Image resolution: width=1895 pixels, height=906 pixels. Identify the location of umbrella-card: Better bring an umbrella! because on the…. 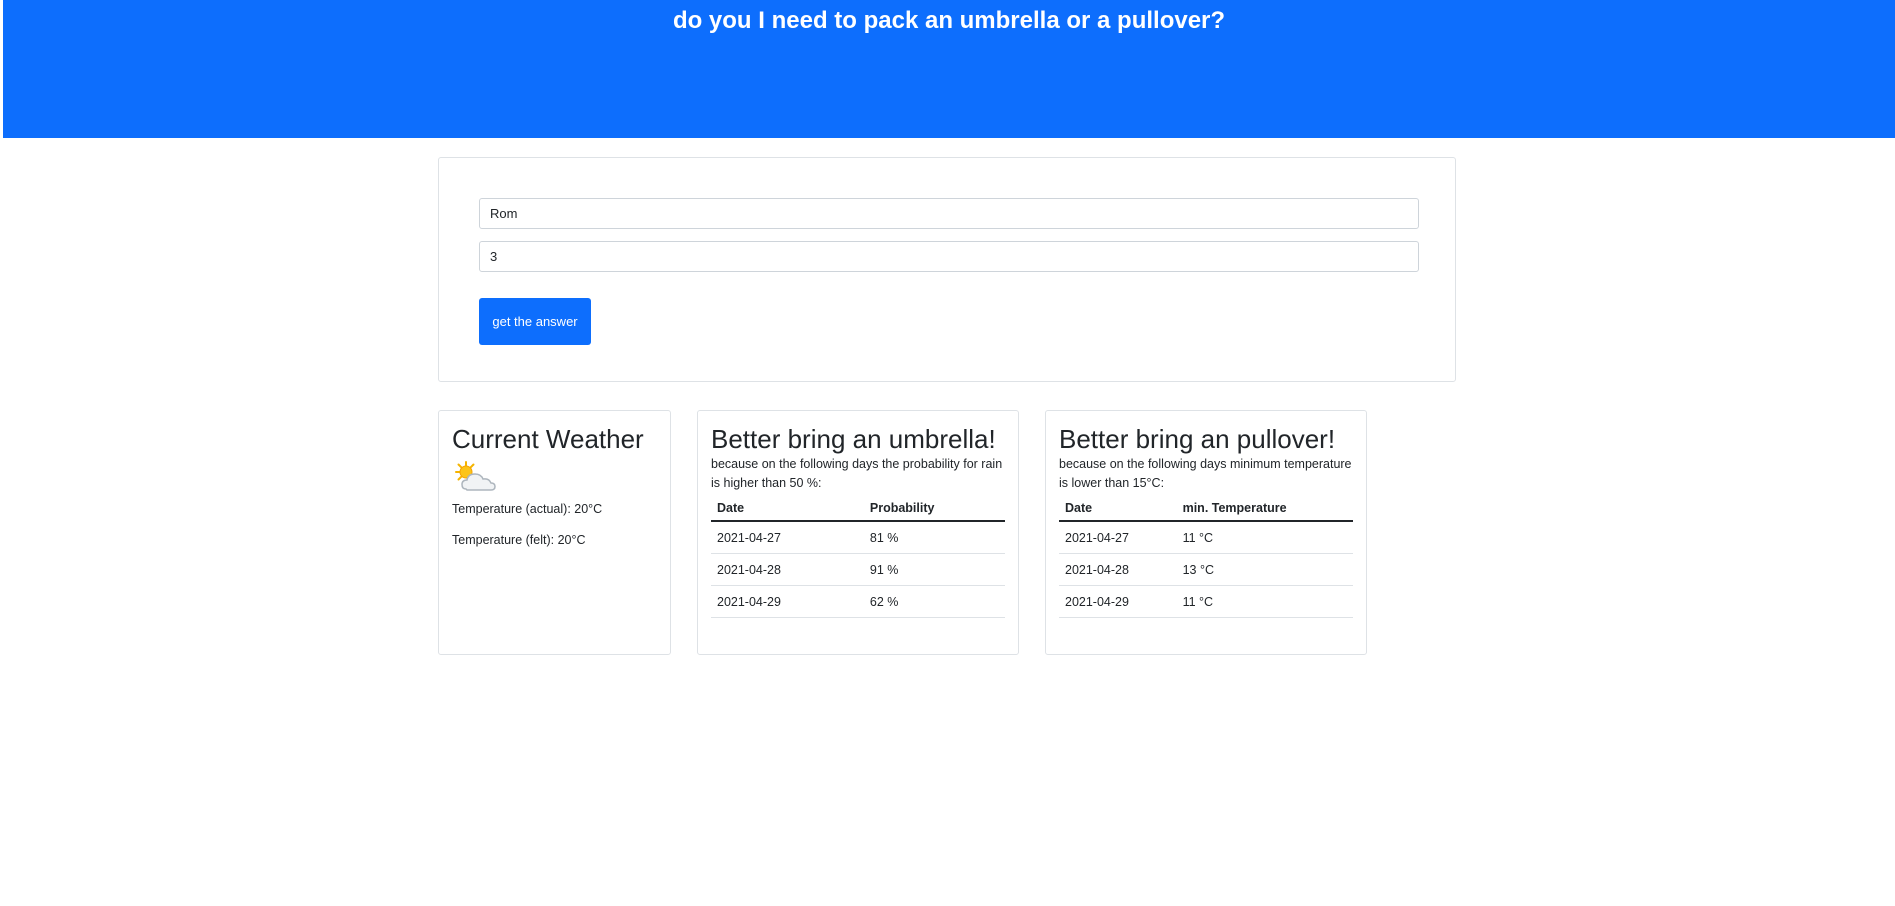
(858, 532).